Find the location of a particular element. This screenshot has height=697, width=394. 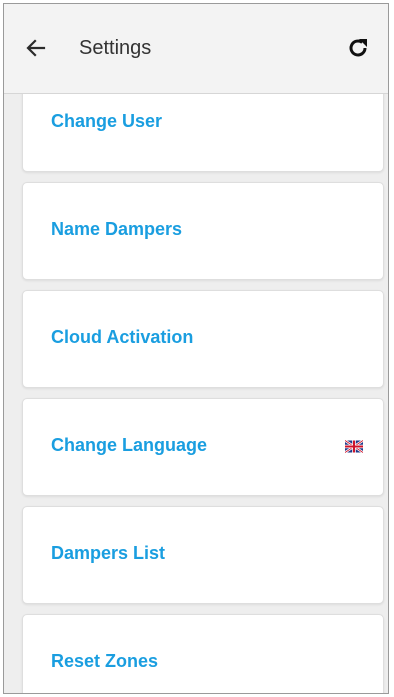

setting-label: Change Language is located at coordinates (129, 445).